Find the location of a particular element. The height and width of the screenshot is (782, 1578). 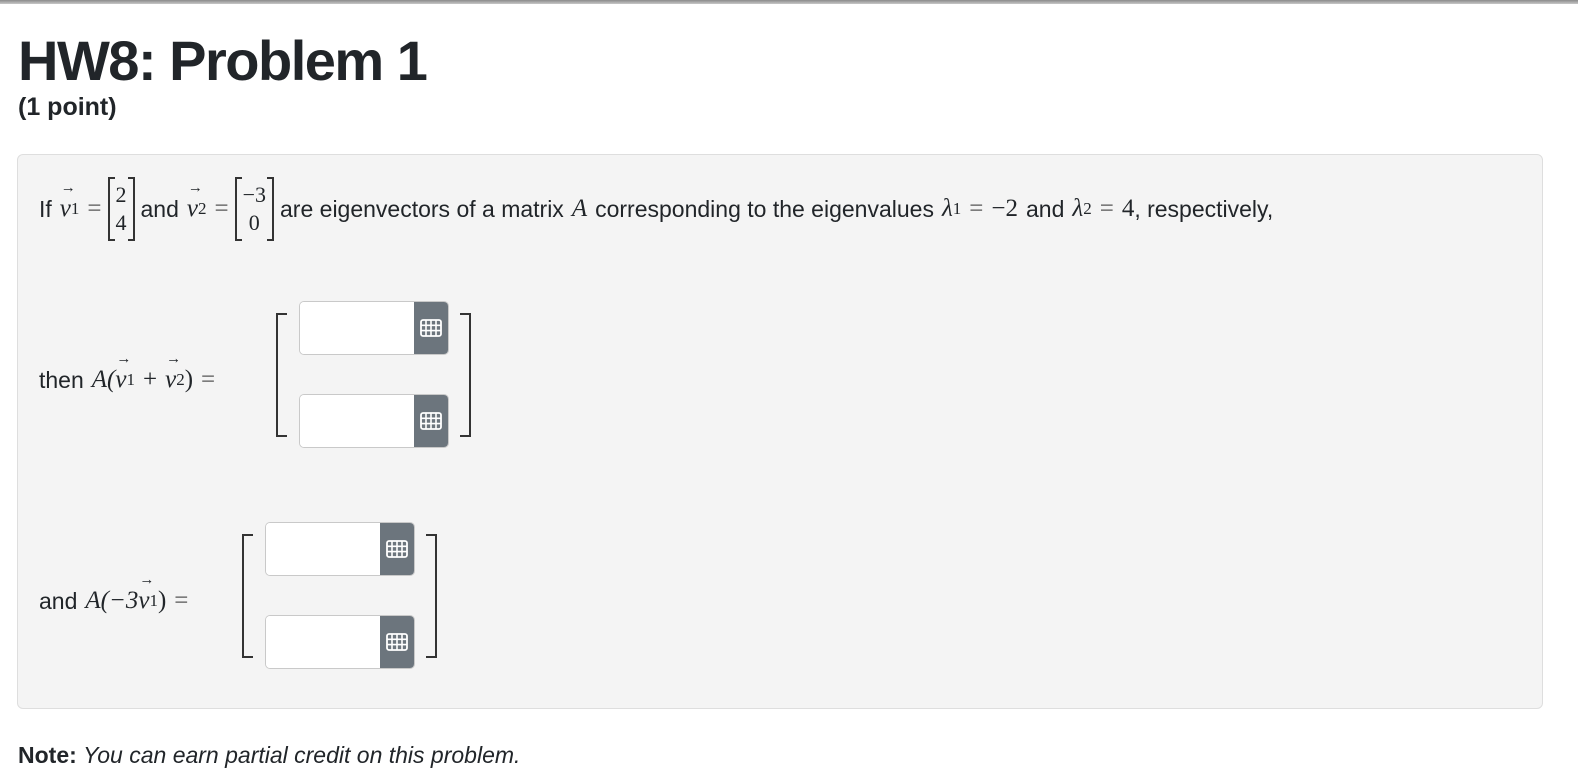

answer2-row2-input is located at coordinates (323, 642).